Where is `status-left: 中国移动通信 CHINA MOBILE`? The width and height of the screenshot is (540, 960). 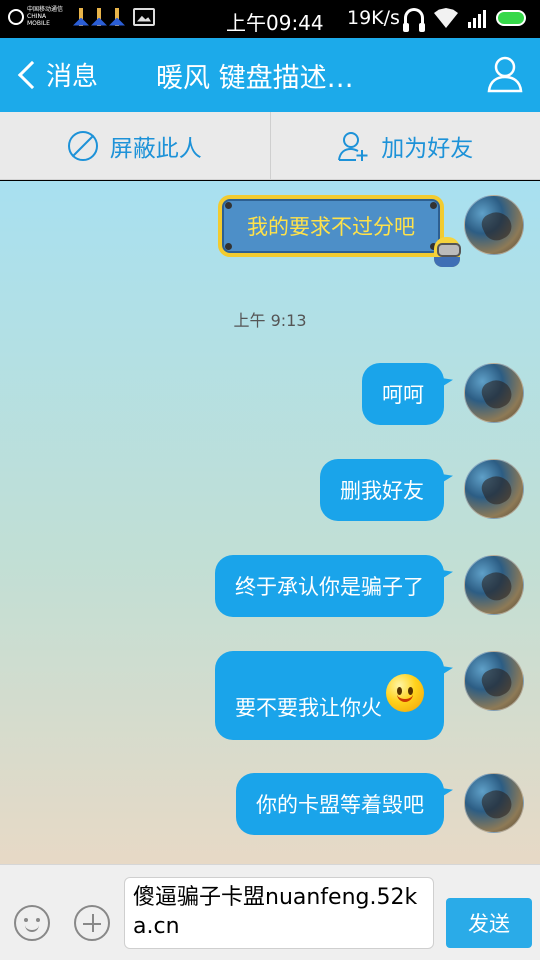 status-left: 中国移动通信 CHINA MOBILE is located at coordinates (81, 16).